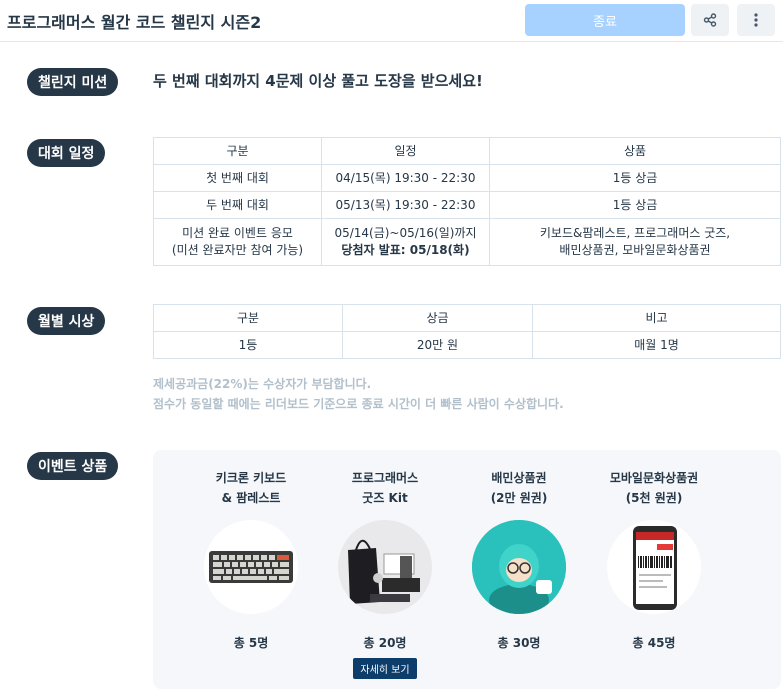 The width and height of the screenshot is (783, 693). What do you see at coordinates (237, 233) in the screenshot?
I see `cell-line: 미션 완료 이벤트 응모` at bounding box center [237, 233].